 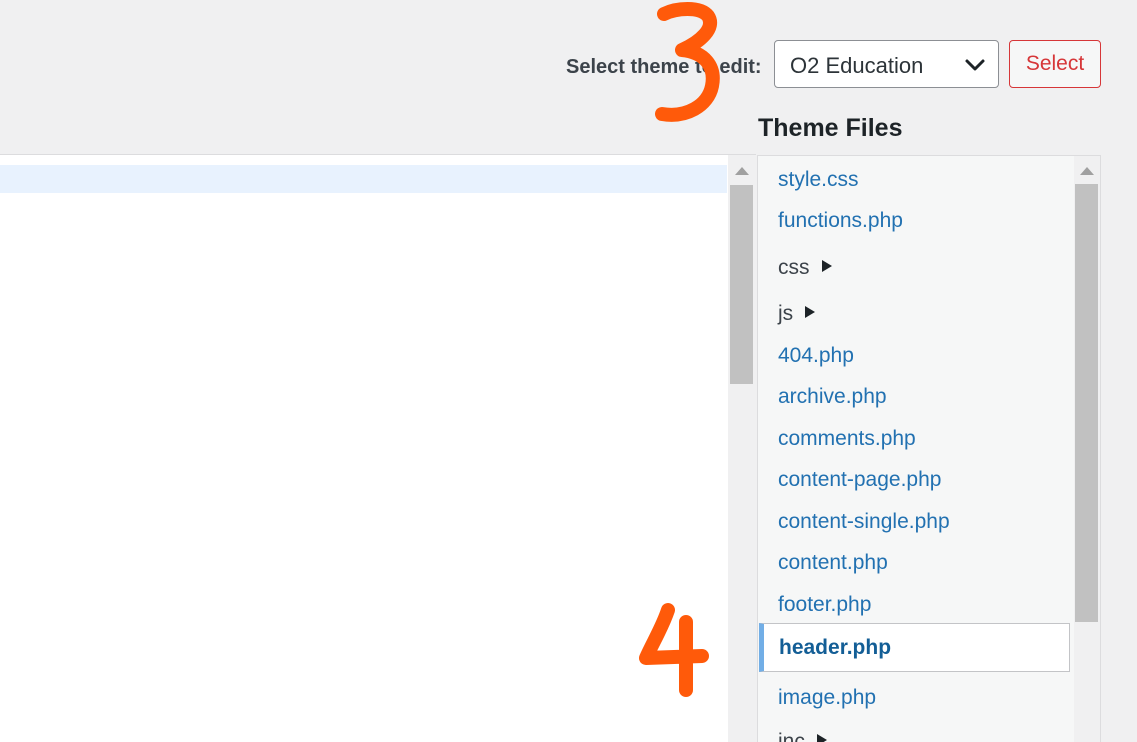 I want to click on file-list-scrollbar, so click(x=1087, y=449).